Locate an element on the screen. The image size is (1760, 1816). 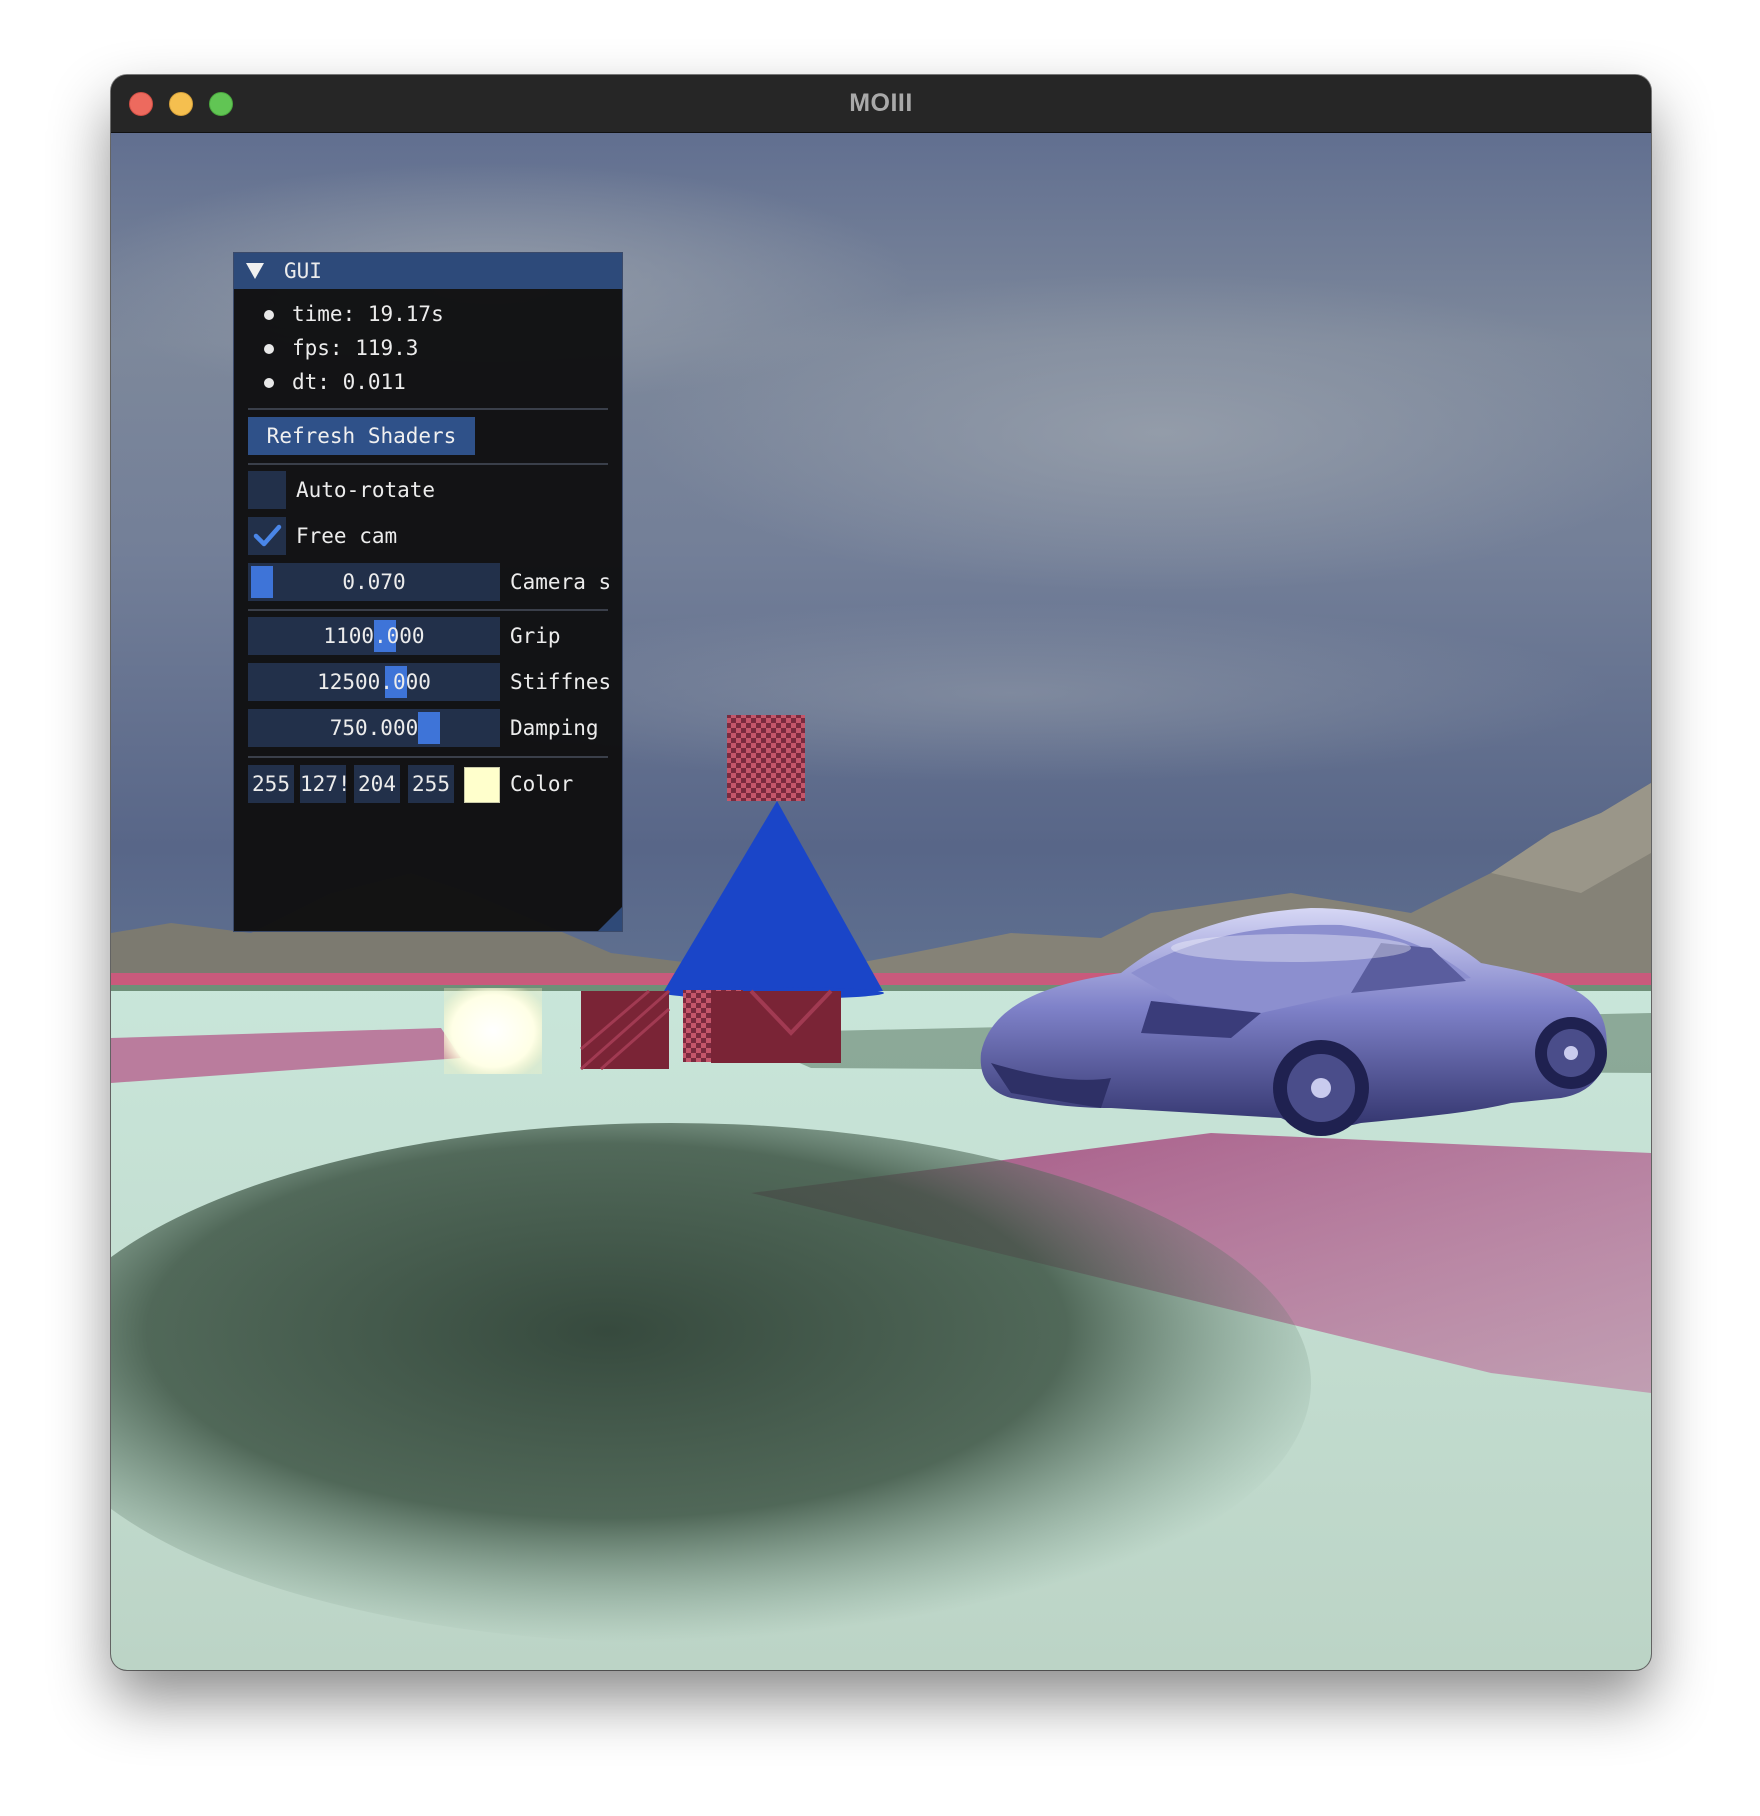
grip-value: 1100.000 is located at coordinates (374, 636).